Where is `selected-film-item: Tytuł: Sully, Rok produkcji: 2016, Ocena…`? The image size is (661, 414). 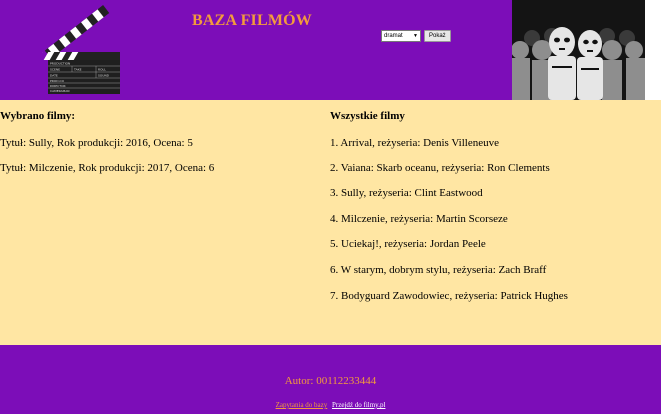 selected-film-item: Tytuł: Sully, Rok produkcji: 2016, Ocena… is located at coordinates (96, 143).